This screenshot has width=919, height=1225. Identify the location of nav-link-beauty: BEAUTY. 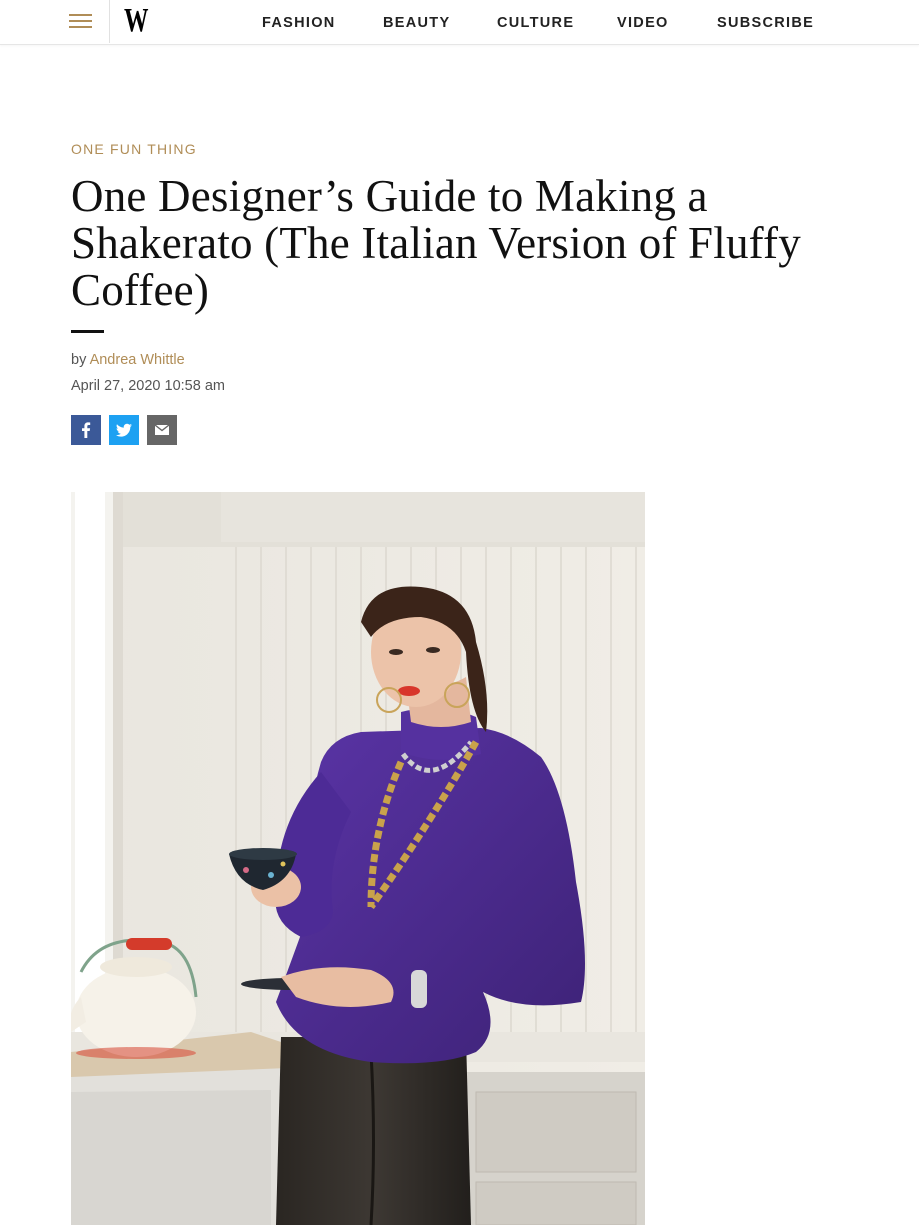
(416, 23).